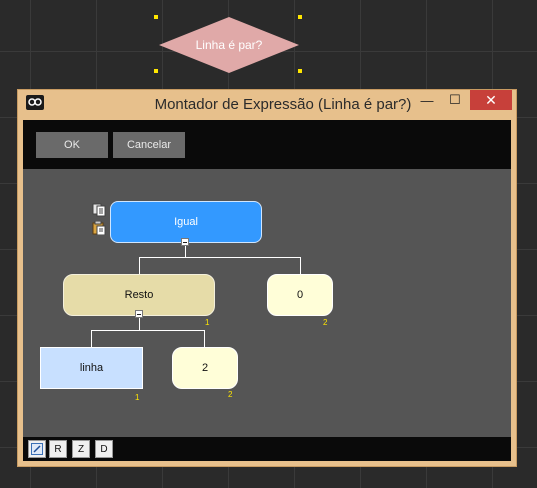  I want to click on root-node-igual: Igual, so click(186, 222).